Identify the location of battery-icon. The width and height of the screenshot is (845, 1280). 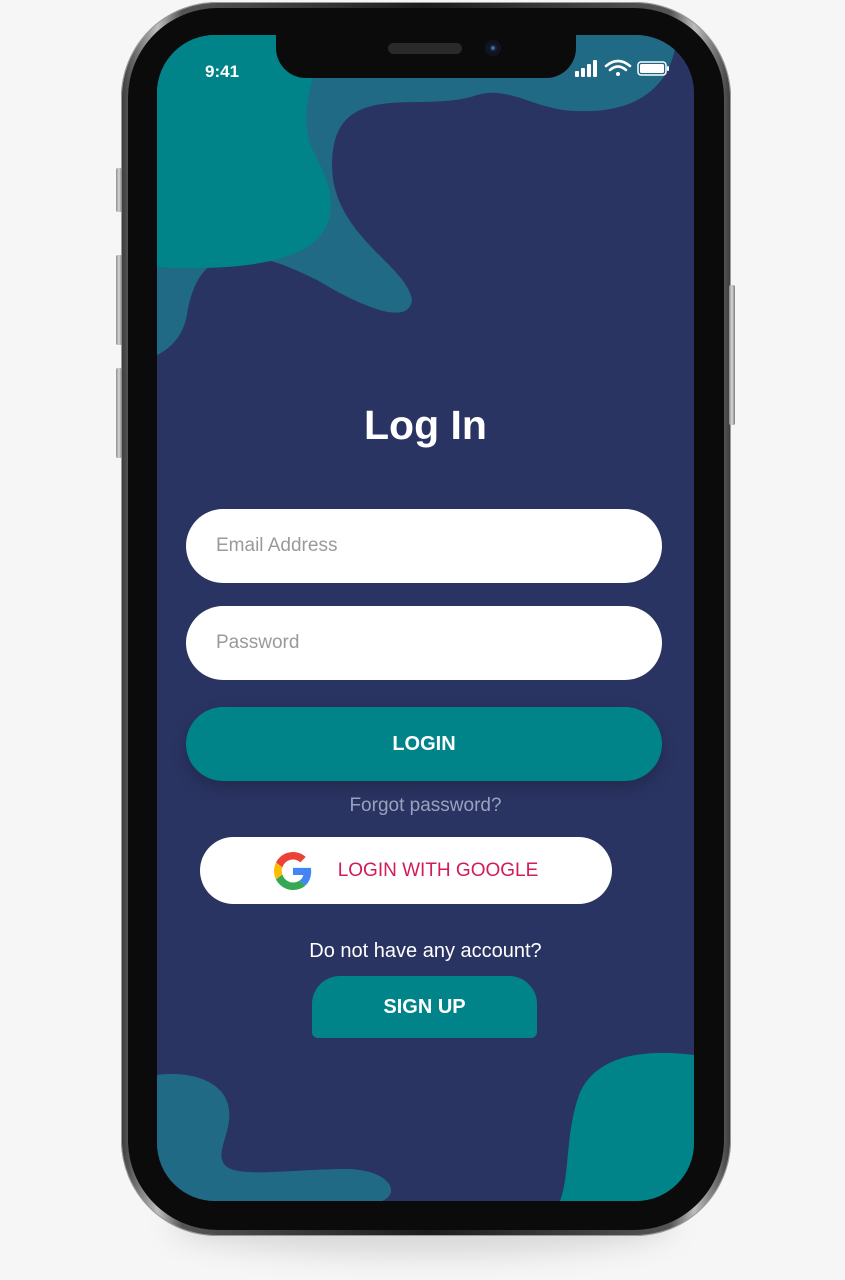
(653, 68).